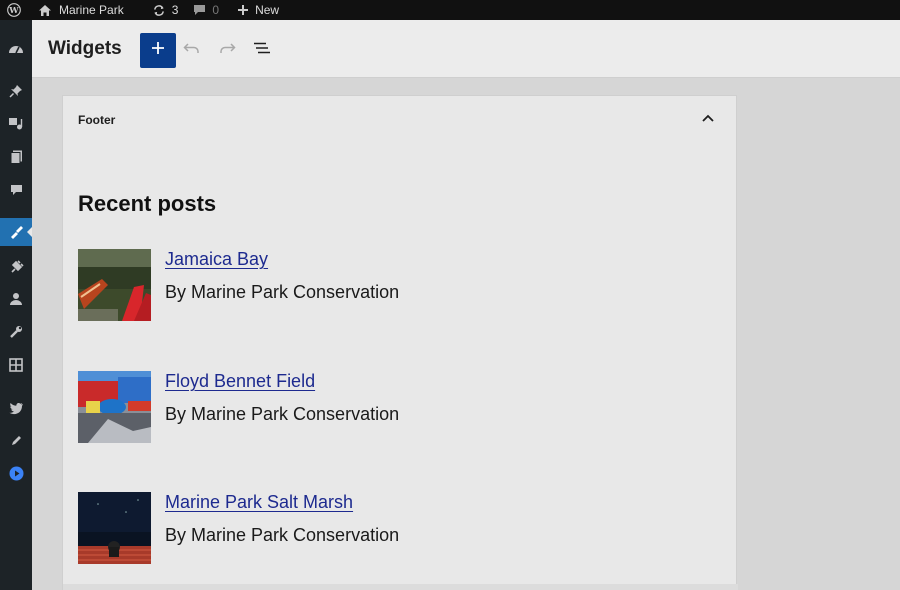 The image size is (900, 590). I want to click on svg-text: W, so click(13, 10).